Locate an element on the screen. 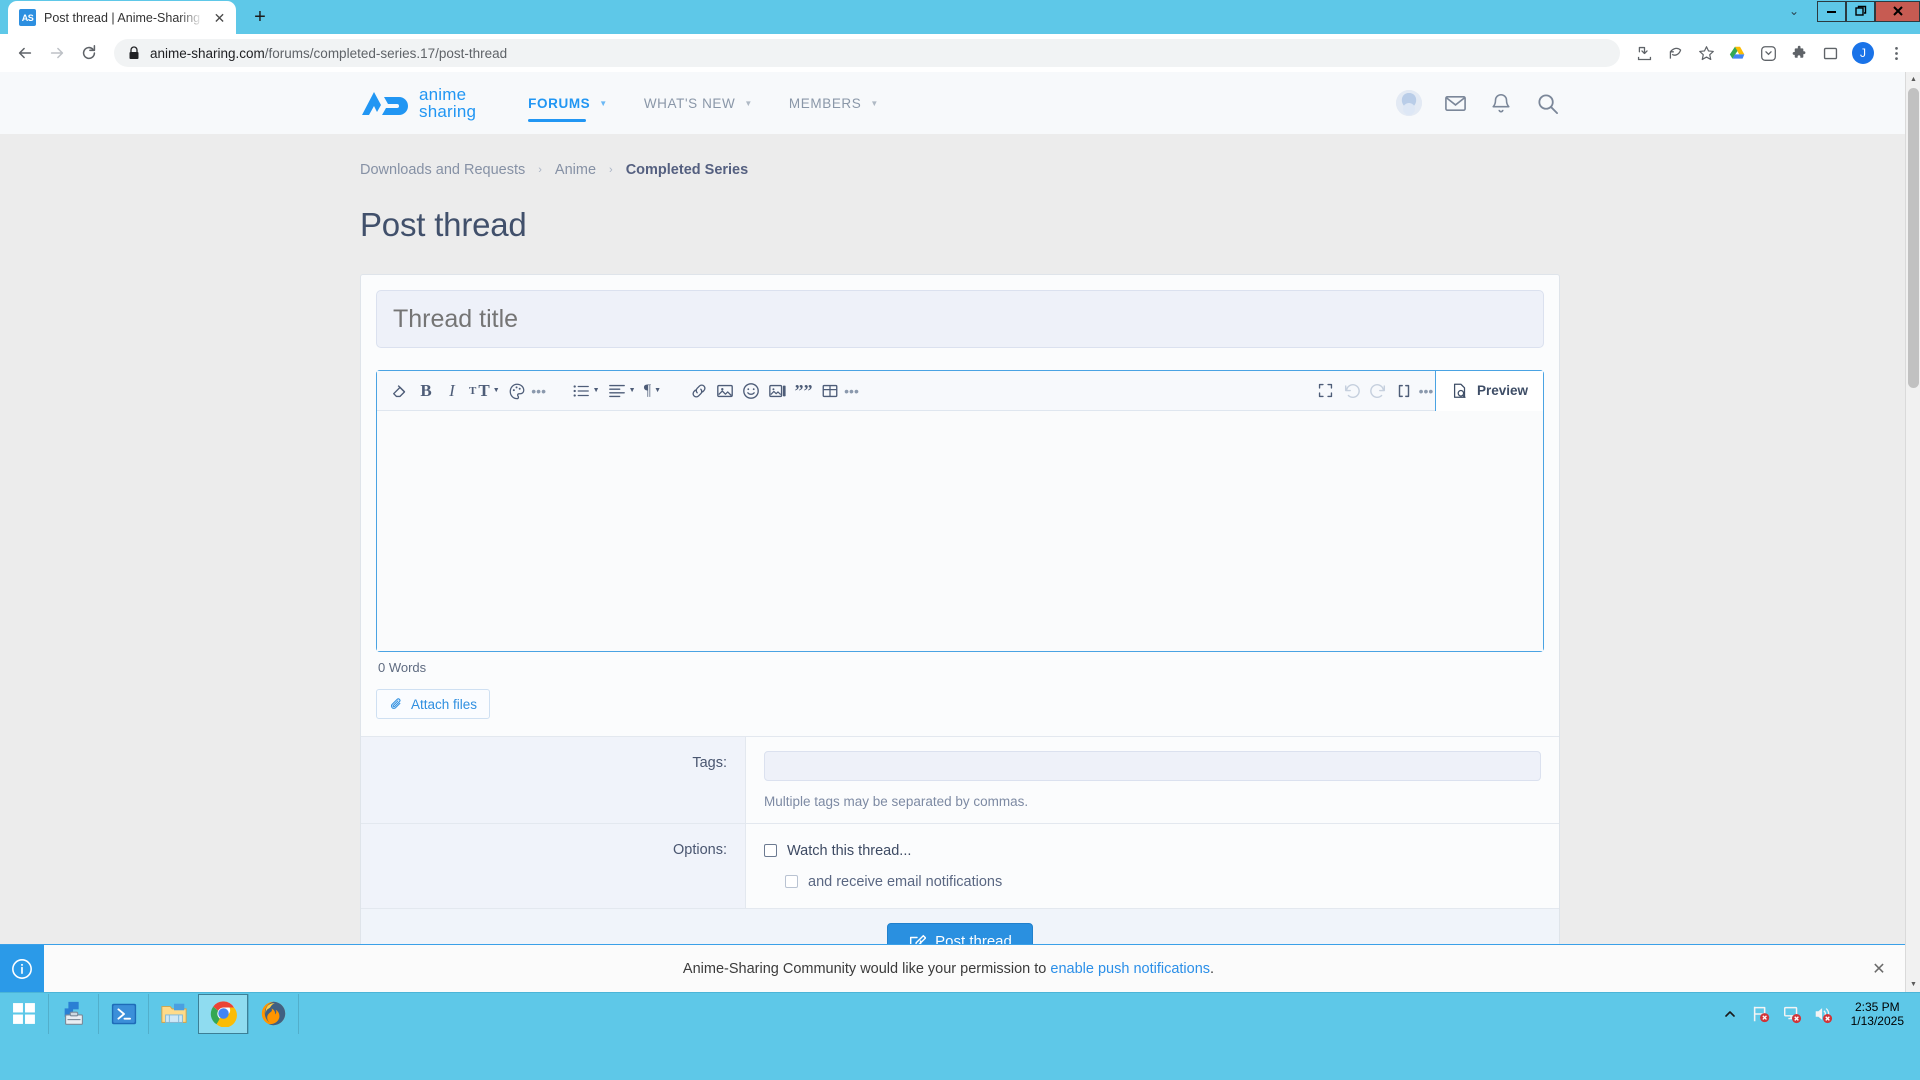 The width and height of the screenshot is (1920, 1080). thread-title-input is located at coordinates (960, 319).